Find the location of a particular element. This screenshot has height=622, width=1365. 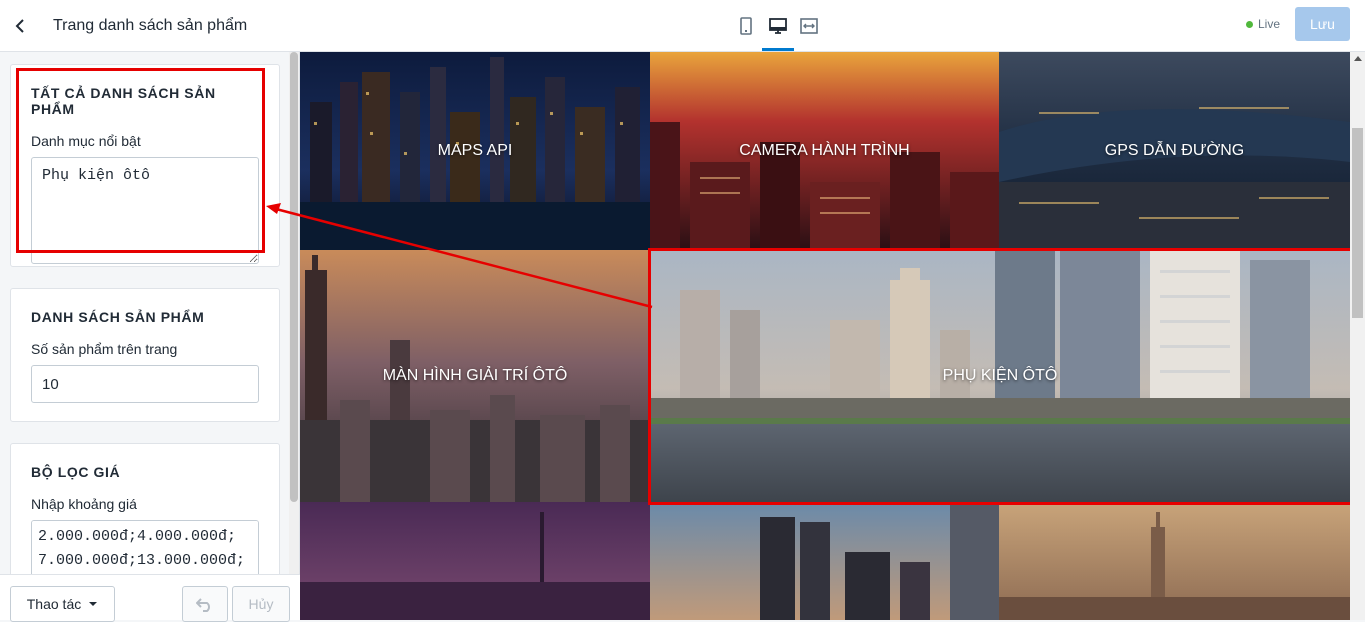

undo-button is located at coordinates (205, 604).